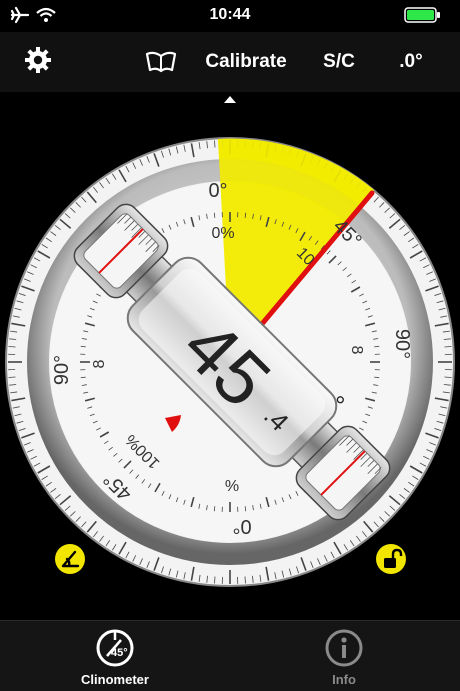 The width and height of the screenshot is (460, 691). Describe the element at coordinates (241, 526) in the screenshot. I see `dial-label-0deg-bottom: 0°` at that location.